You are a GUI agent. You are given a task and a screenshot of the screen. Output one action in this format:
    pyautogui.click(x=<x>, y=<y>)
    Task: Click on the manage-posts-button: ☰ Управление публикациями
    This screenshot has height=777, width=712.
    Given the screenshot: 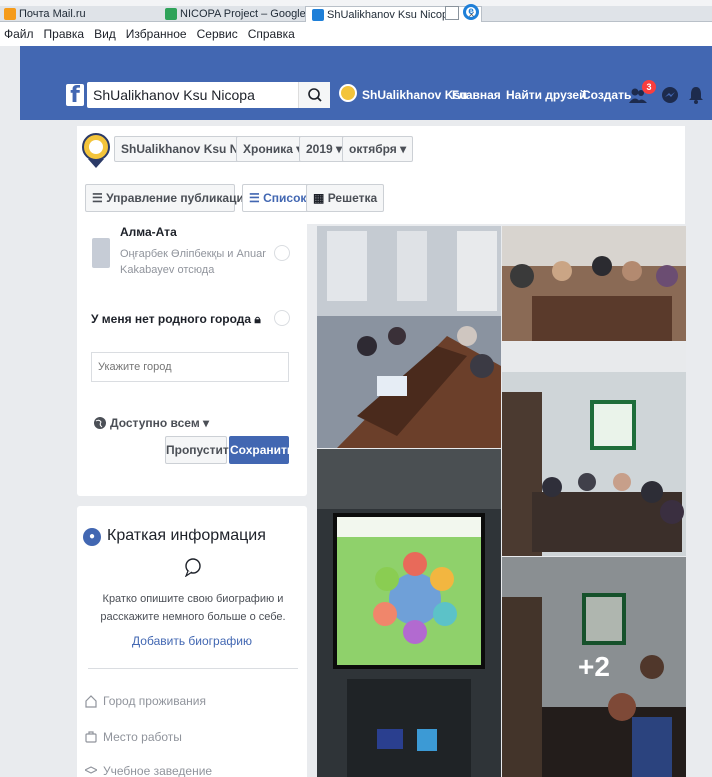 What is the action you would take?
    pyautogui.click(x=176, y=198)
    